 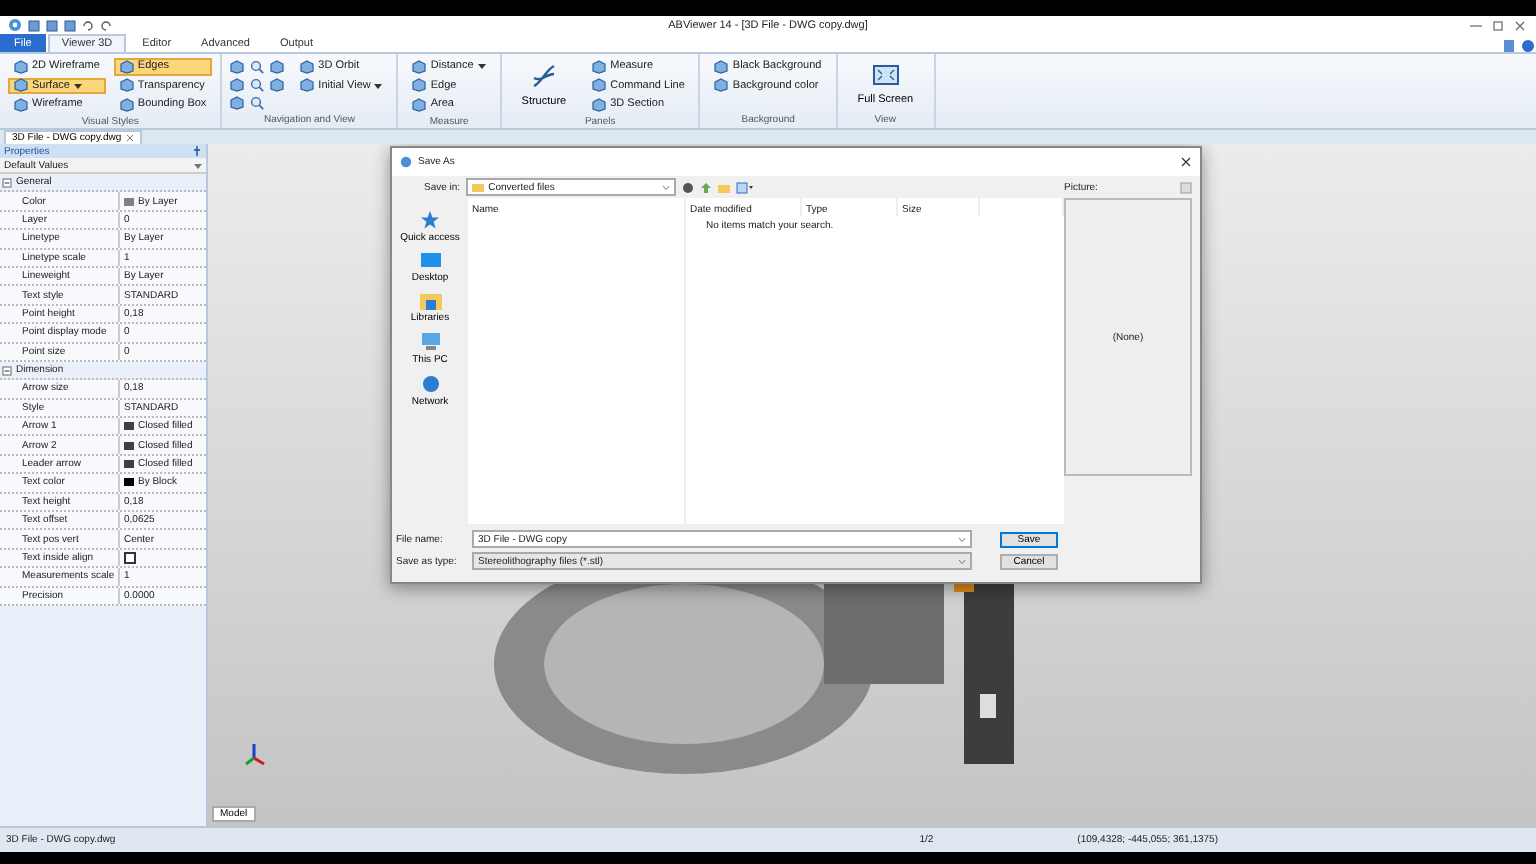 I want to click on axis-icon, so click(x=256, y=754).